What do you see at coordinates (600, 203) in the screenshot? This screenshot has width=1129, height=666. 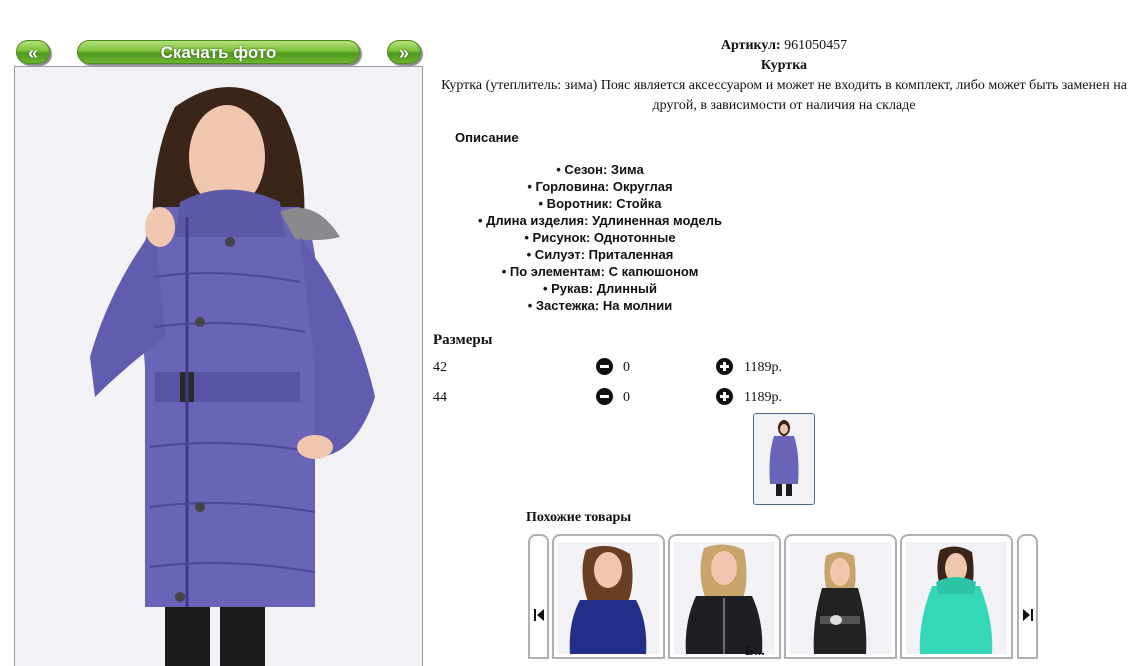 I see `attribute-item: • Воротник: Стойка` at bounding box center [600, 203].